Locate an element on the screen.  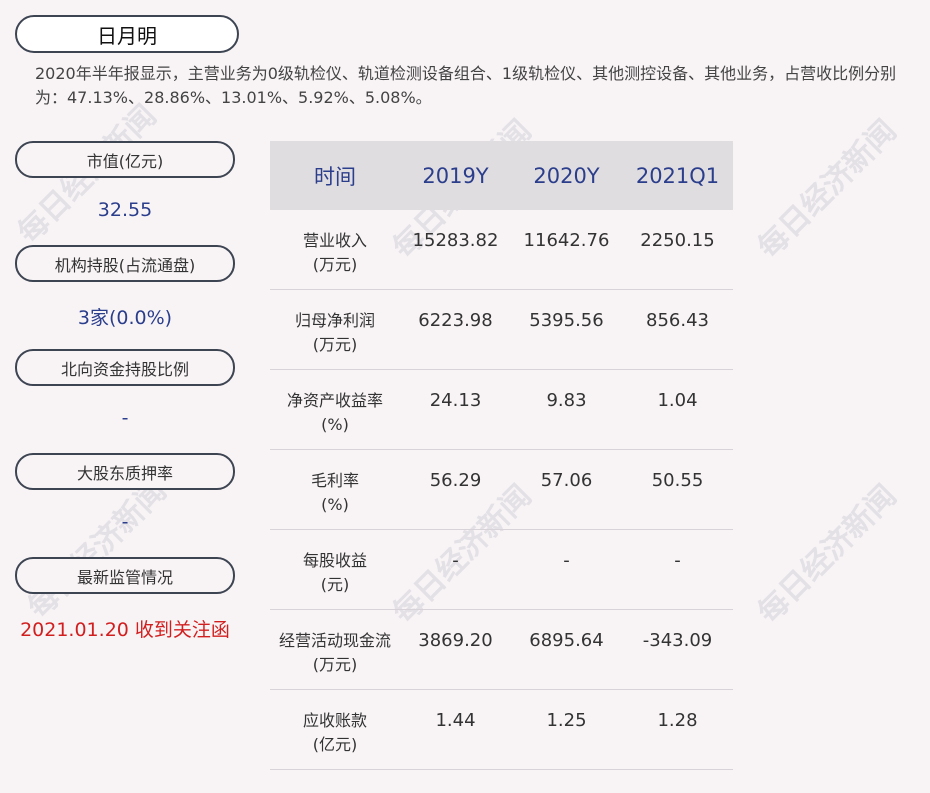
table-row: 每股收益 (元) - - - is located at coordinates (501, 570).